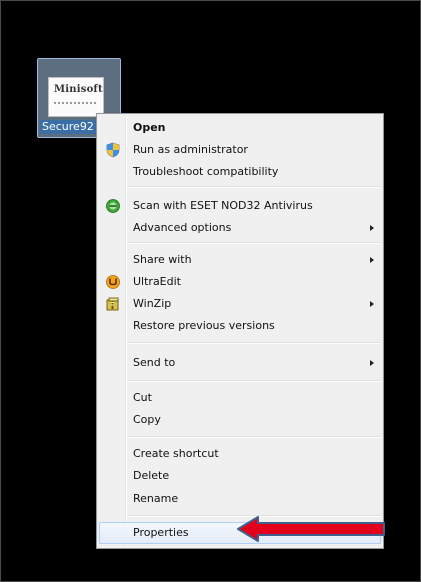  I want to click on menu-item-label: Advanced options, so click(182, 227).